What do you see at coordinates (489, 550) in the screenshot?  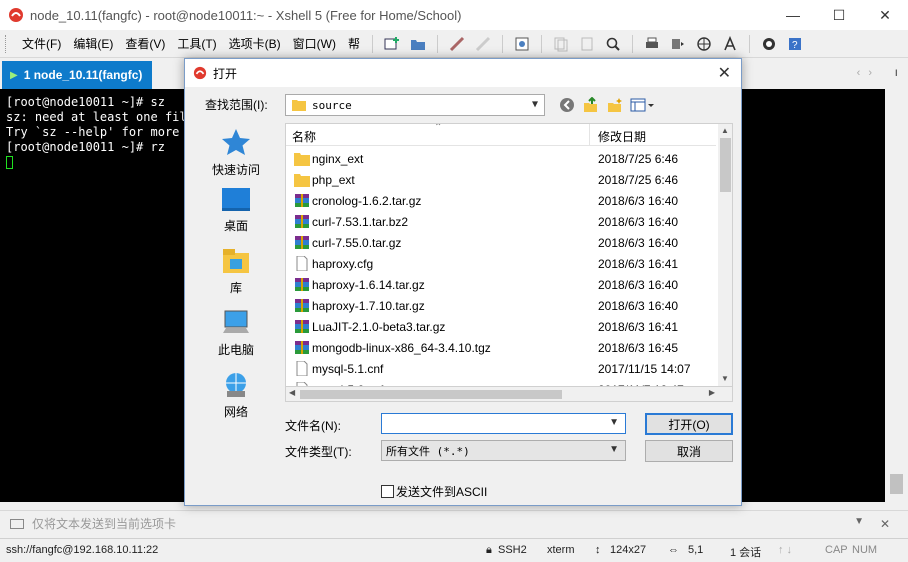 I see `lock-icon: 🔒︎` at bounding box center [489, 550].